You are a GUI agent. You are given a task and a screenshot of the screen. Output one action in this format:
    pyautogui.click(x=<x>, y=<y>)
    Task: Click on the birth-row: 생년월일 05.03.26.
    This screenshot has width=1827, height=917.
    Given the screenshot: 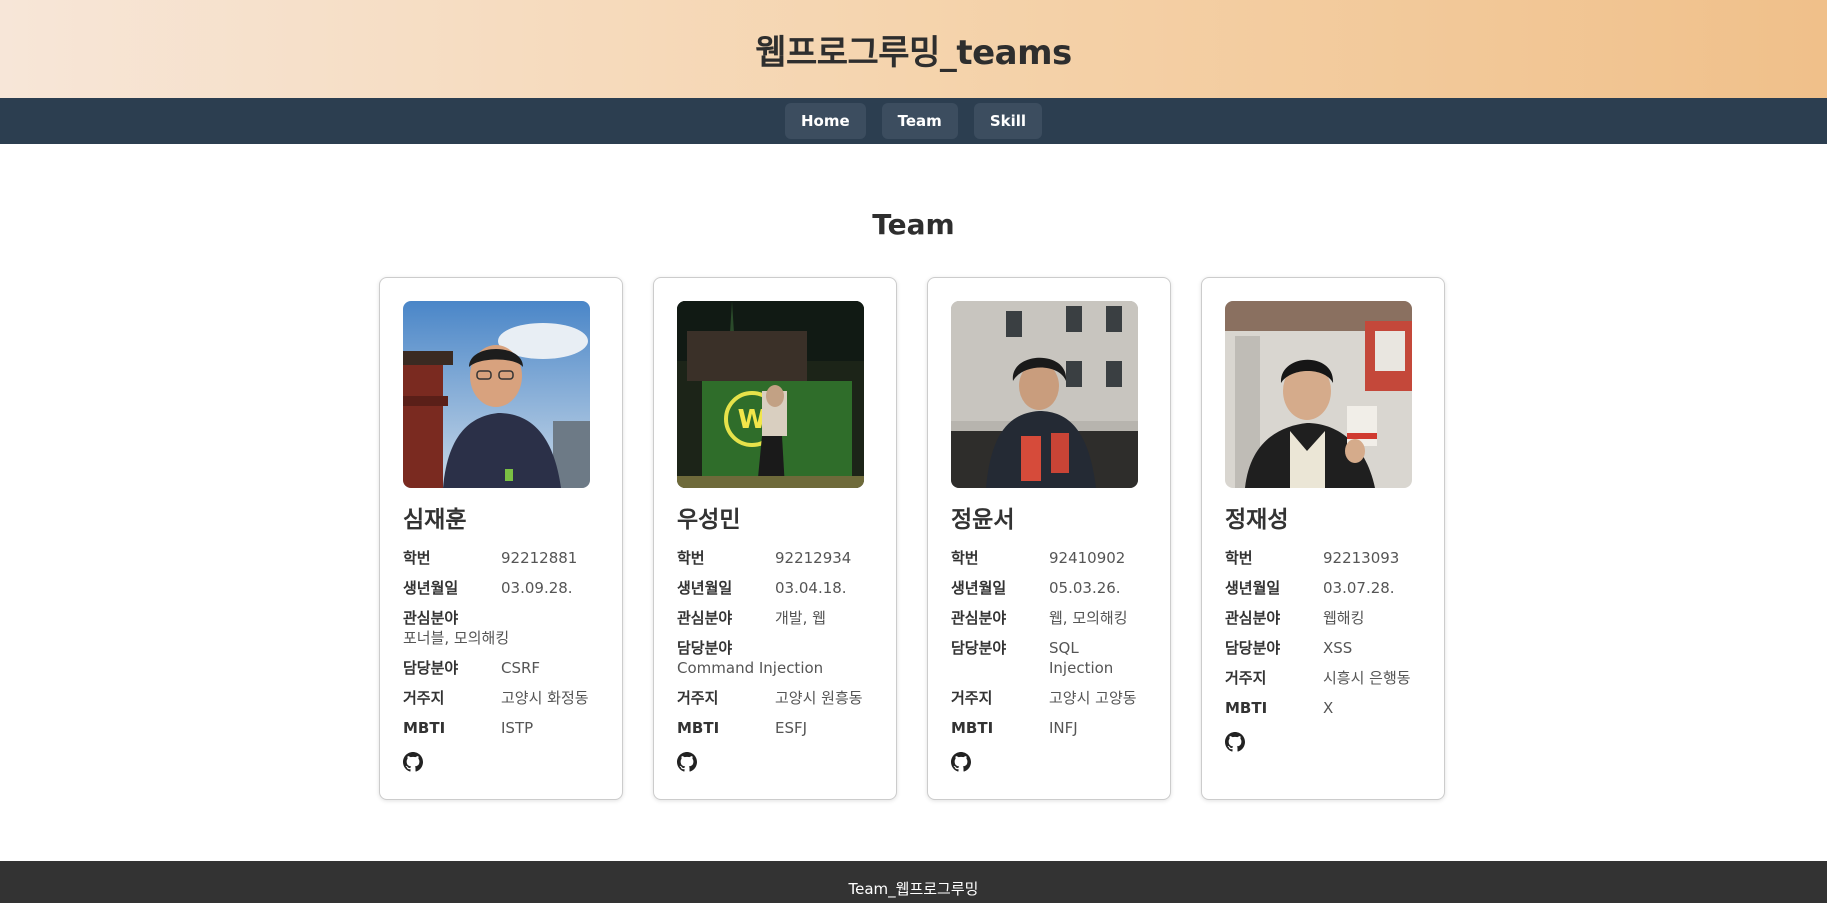 What is the action you would take?
    pyautogui.click(x=1049, y=588)
    